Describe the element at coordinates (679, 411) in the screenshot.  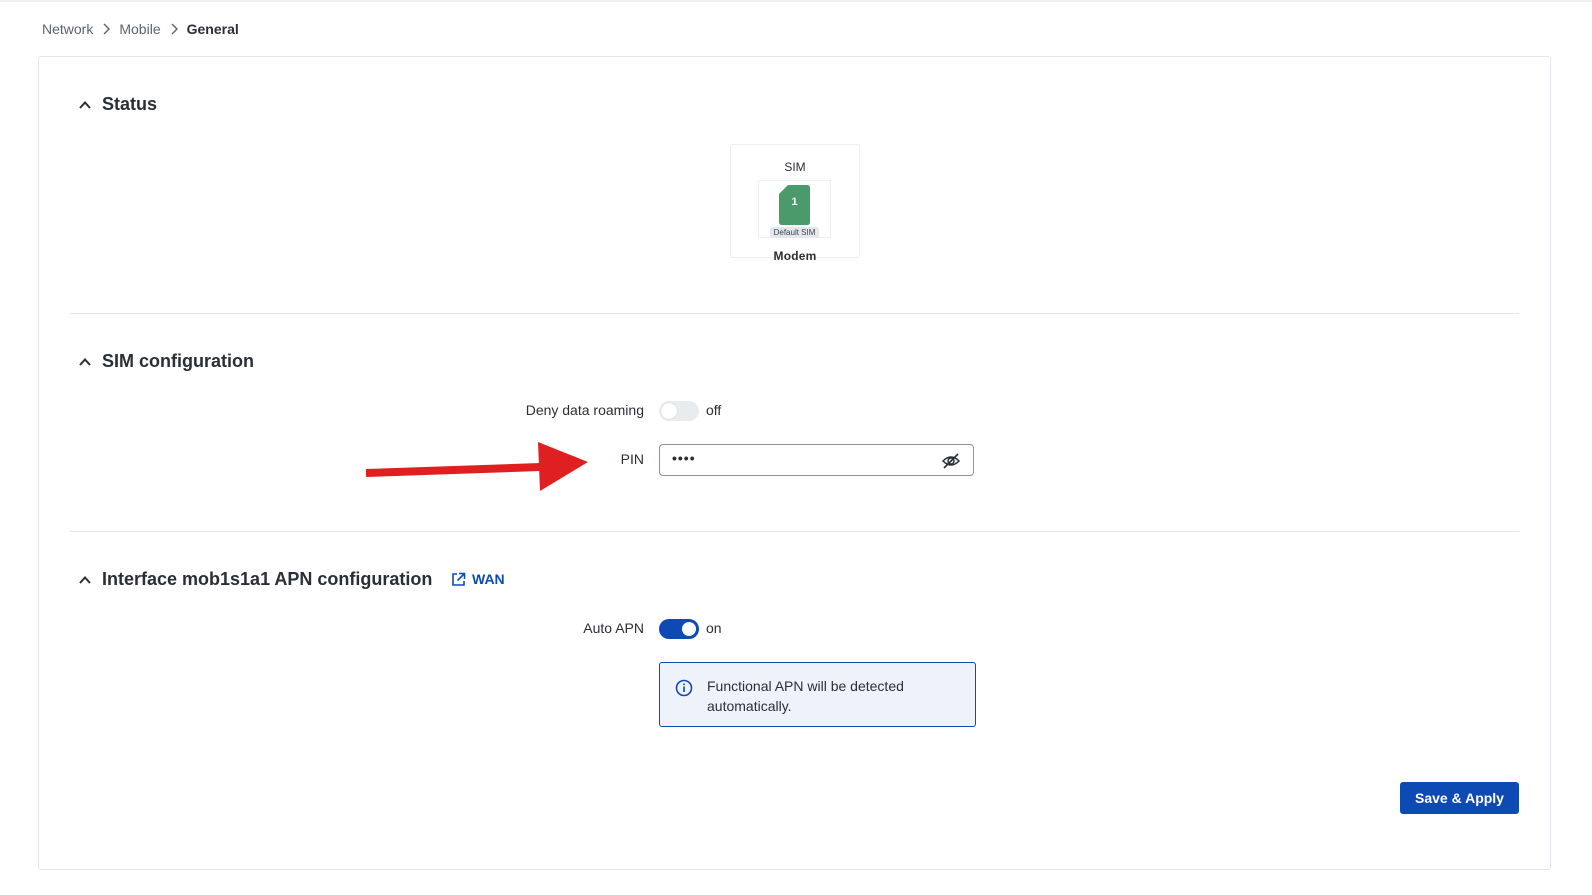
I see `deny-roaming-toggle` at that location.